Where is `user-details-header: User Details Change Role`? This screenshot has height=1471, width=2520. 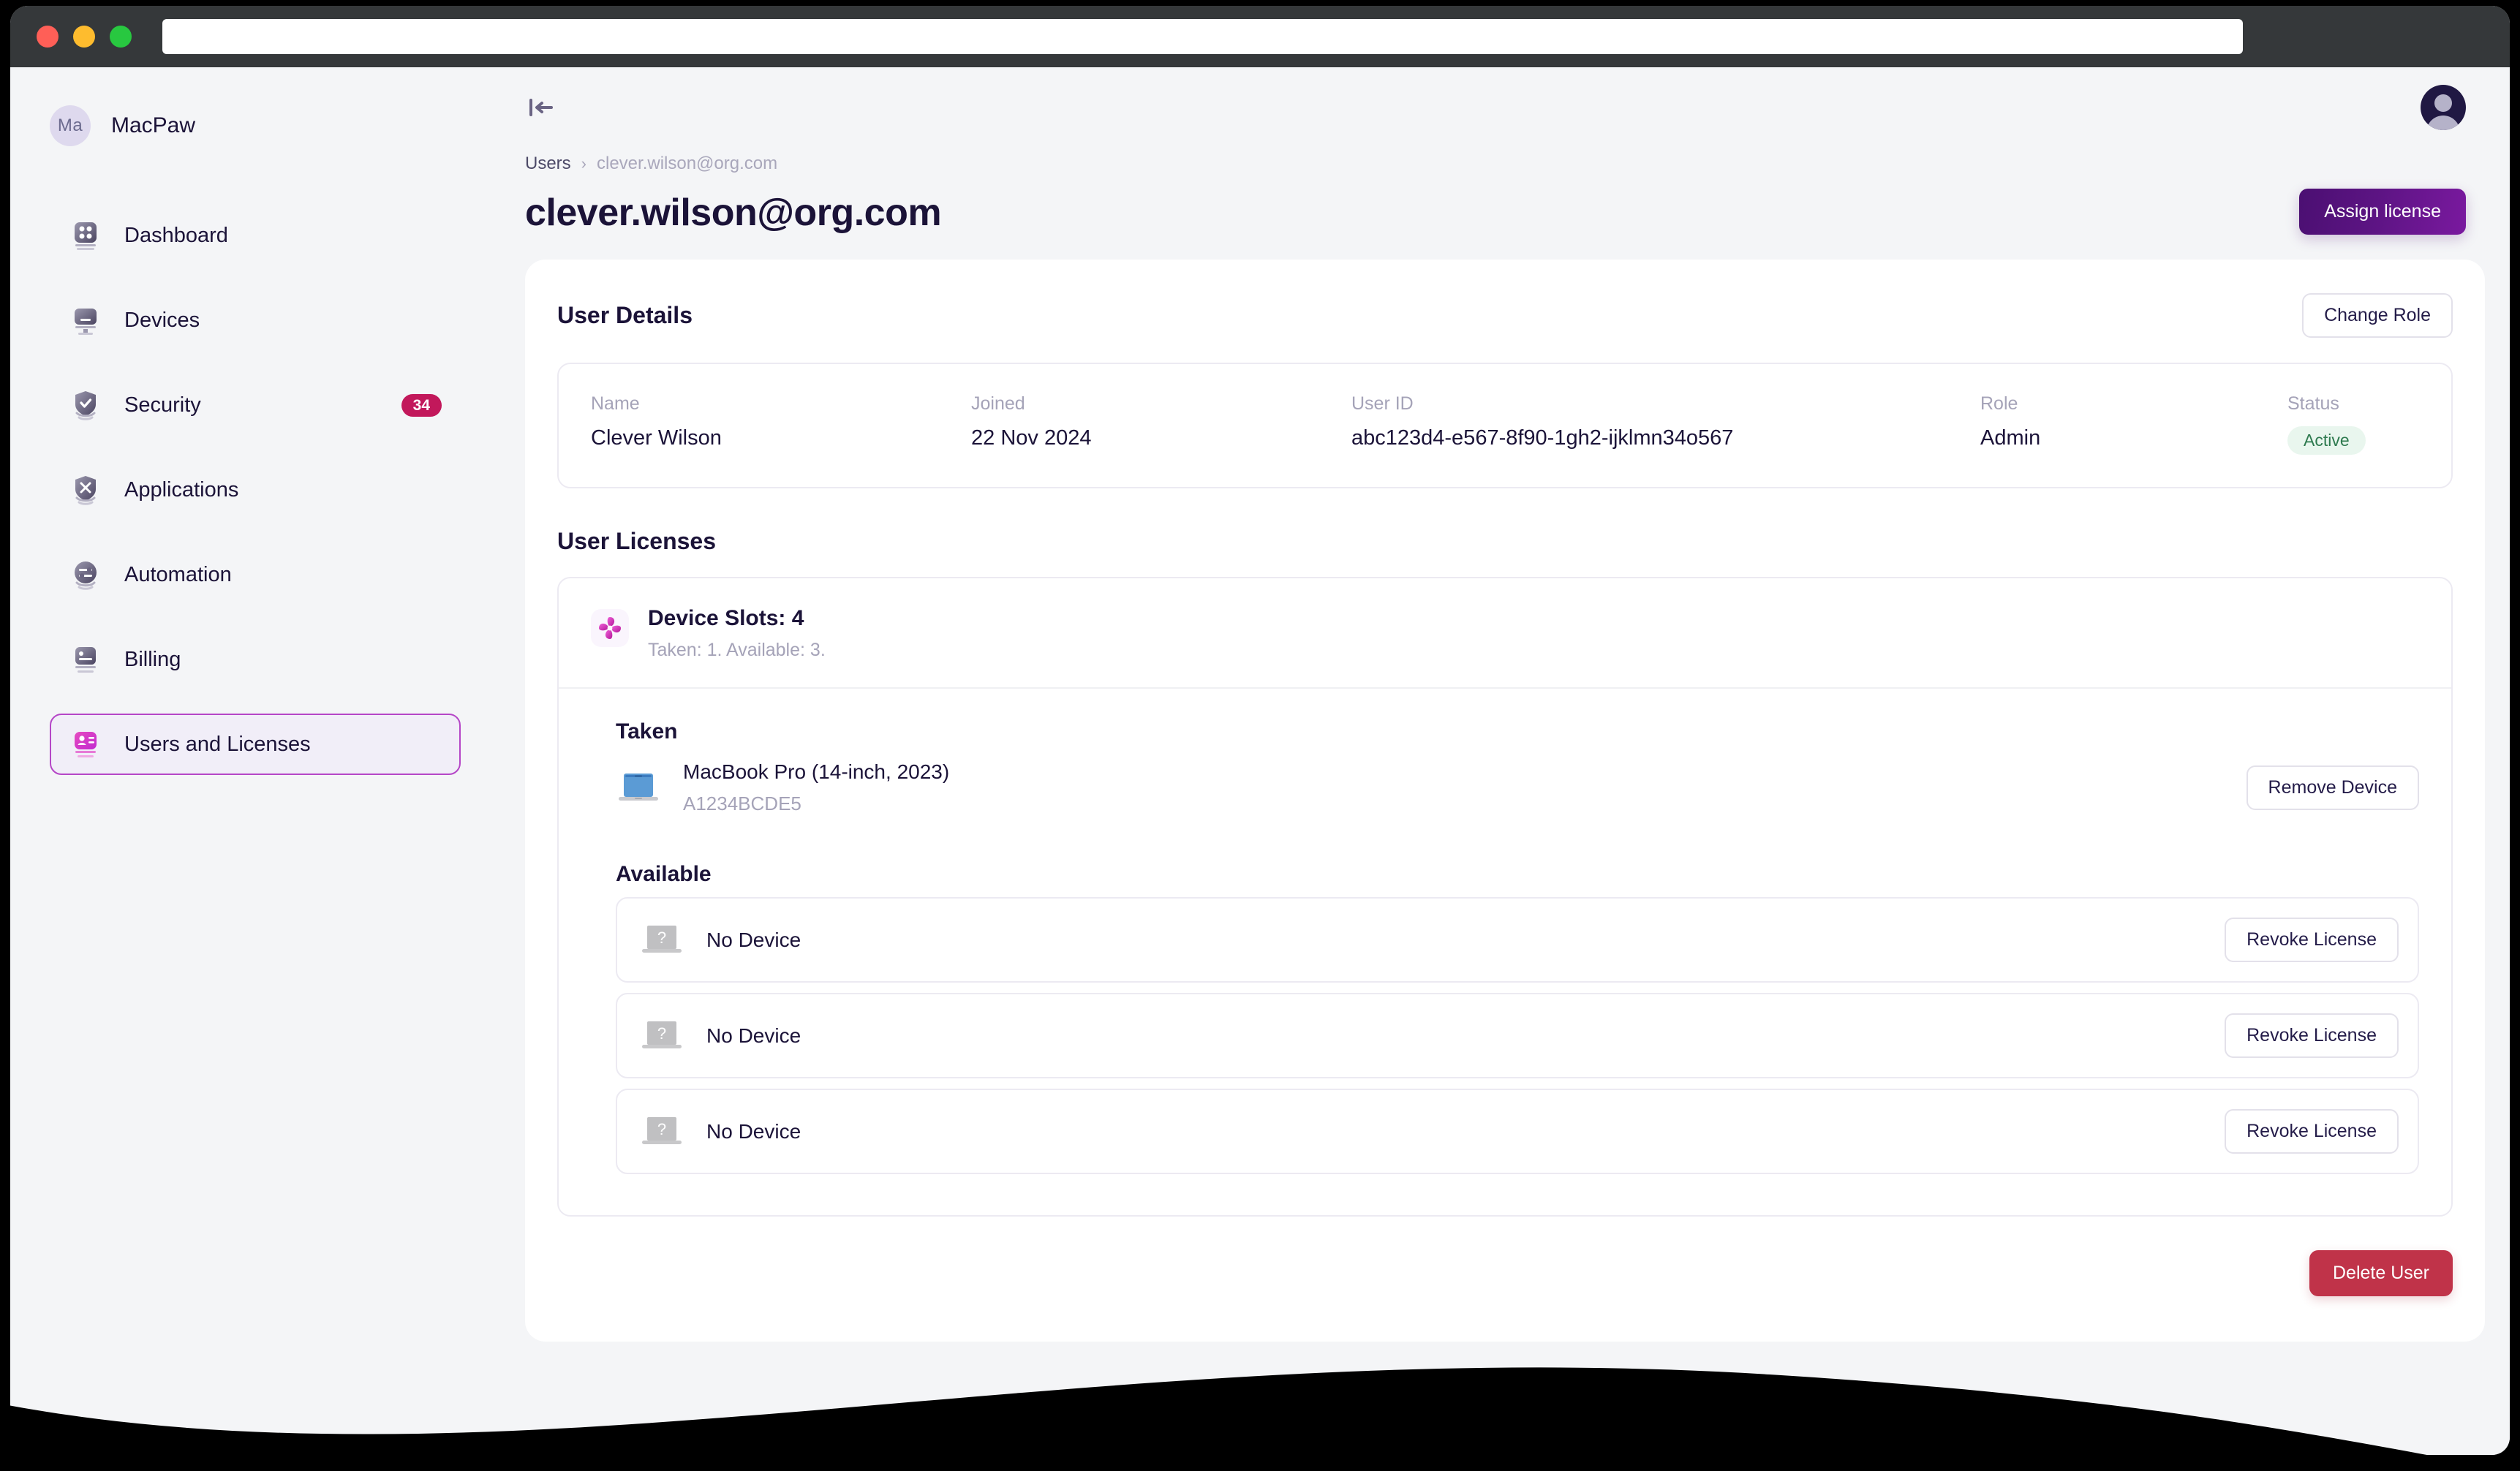 user-details-header: User Details Change Role is located at coordinates (1505, 315).